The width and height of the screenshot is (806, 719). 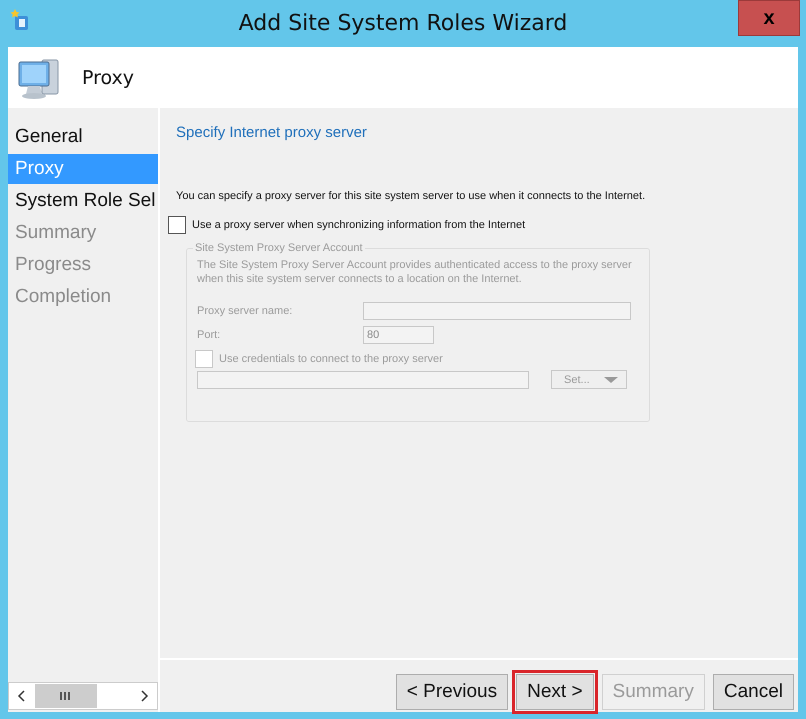 What do you see at coordinates (415, 272) in the screenshot?
I see `group-description: The Site System Proxy Server Account provides authenticated access to the proxy server when this site system server connects to a location on the Internet.` at bounding box center [415, 272].